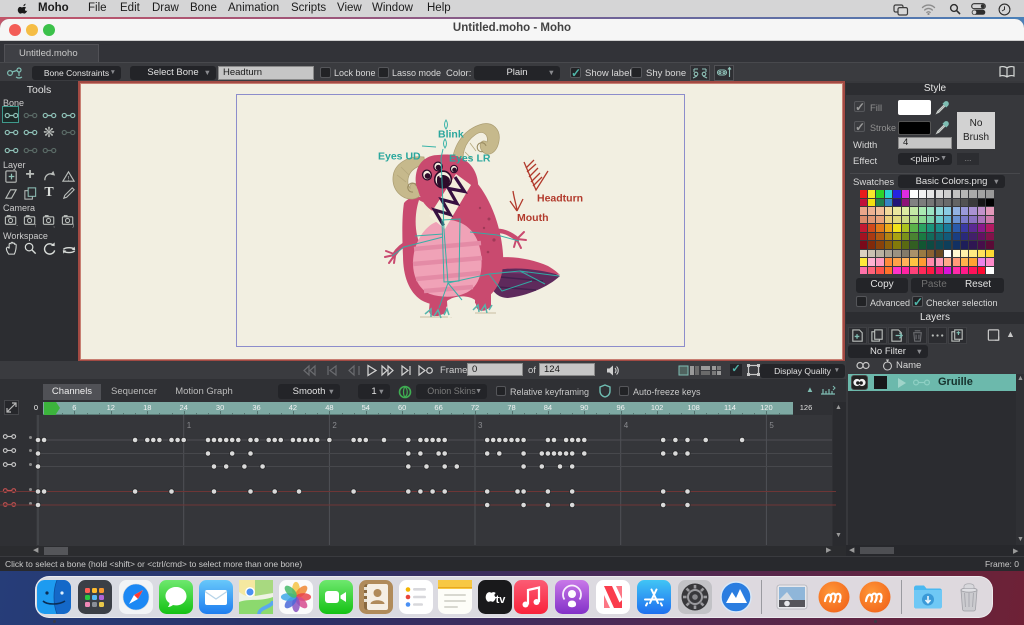  What do you see at coordinates (533, 218) in the screenshot?
I see `svg-text: Mouth` at bounding box center [533, 218].